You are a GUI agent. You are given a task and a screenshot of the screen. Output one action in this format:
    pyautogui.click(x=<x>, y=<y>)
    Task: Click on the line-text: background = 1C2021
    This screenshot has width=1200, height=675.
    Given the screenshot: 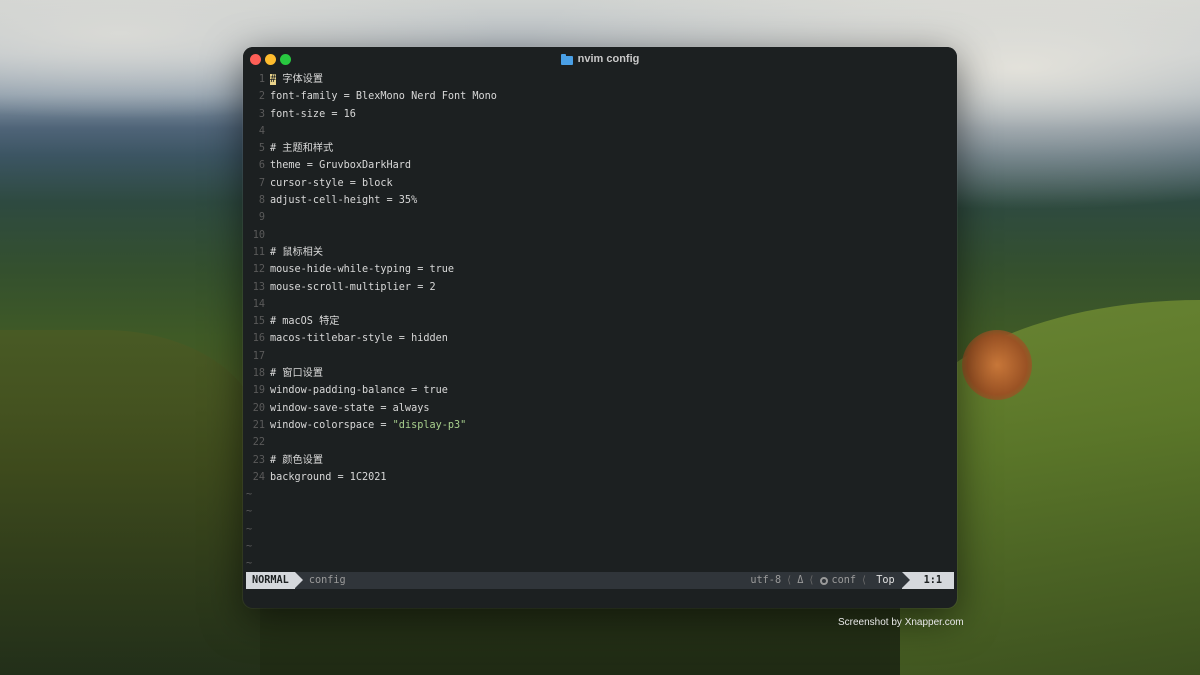 What is the action you would take?
    pyautogui.click(x=328, y=477)
    